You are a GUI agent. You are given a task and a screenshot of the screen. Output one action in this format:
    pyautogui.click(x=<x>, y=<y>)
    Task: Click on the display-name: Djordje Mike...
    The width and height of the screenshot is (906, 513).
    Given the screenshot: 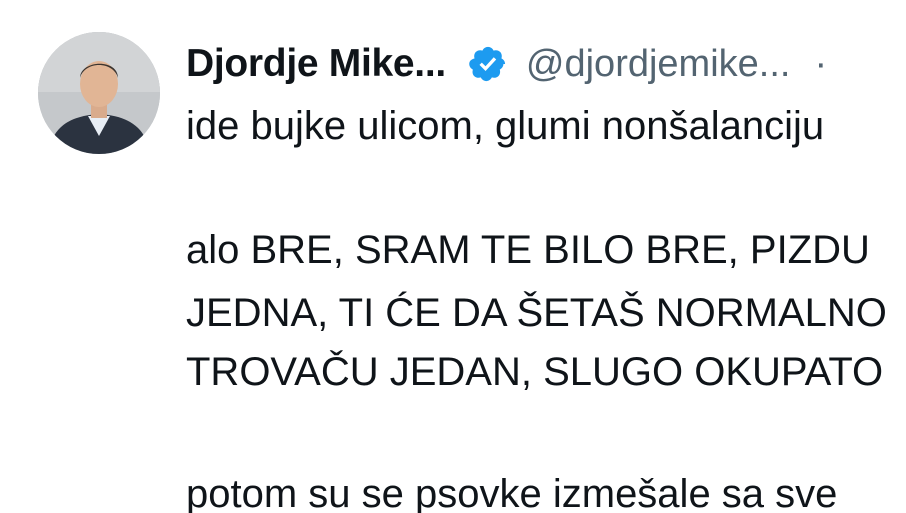 What is the action you would take?
    pyautogui.click(x=316, y=64)
    